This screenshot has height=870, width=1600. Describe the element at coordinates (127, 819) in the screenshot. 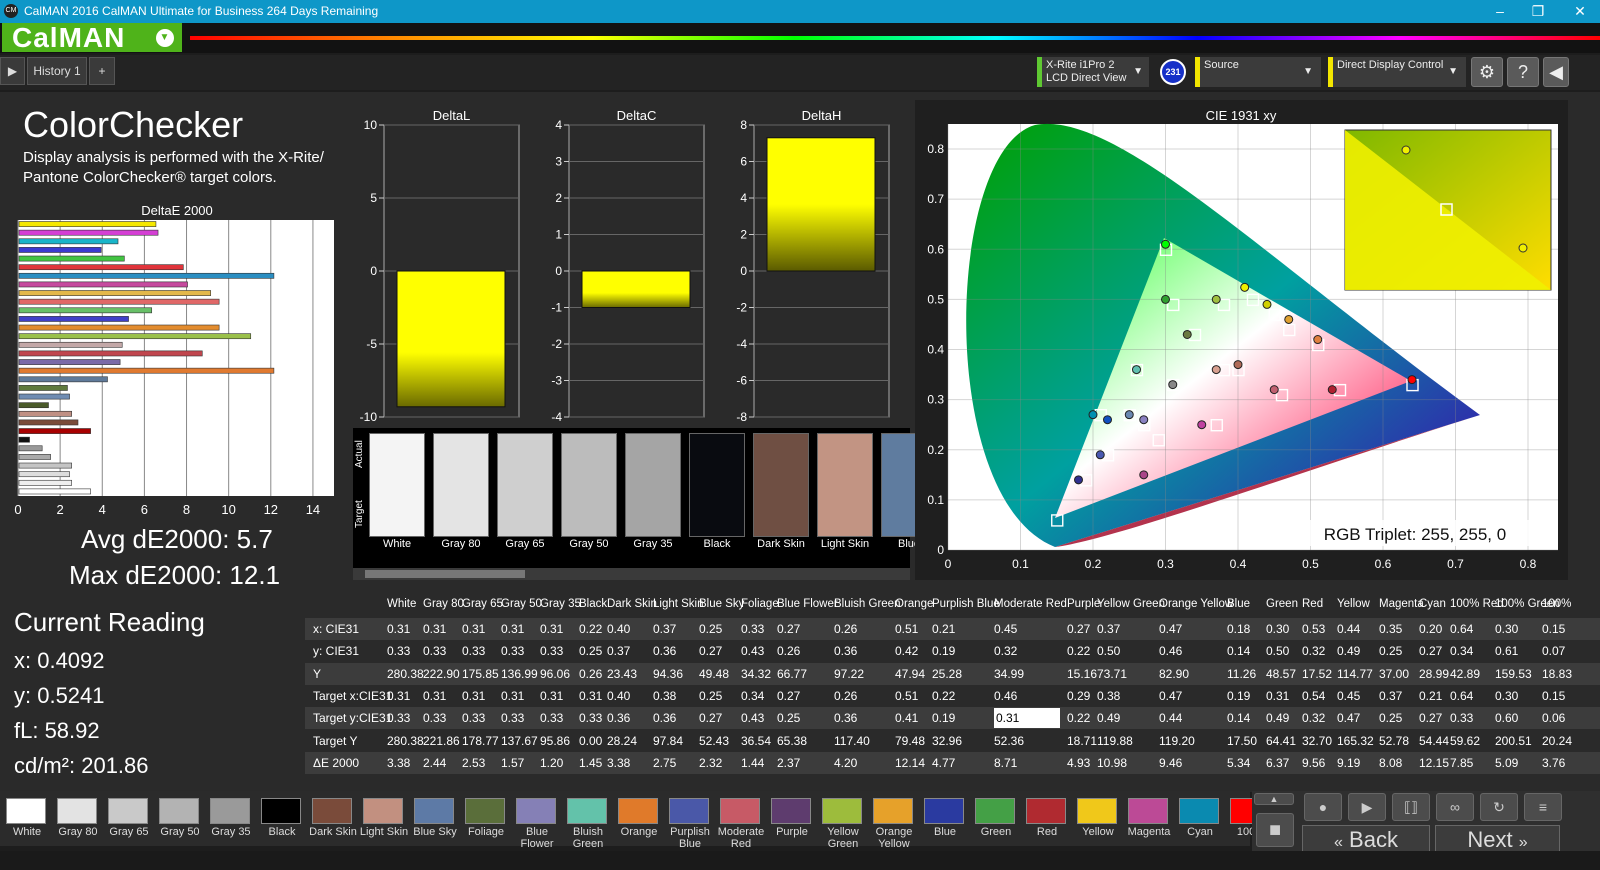

I see `swatch-button: Gray 65` at that location.